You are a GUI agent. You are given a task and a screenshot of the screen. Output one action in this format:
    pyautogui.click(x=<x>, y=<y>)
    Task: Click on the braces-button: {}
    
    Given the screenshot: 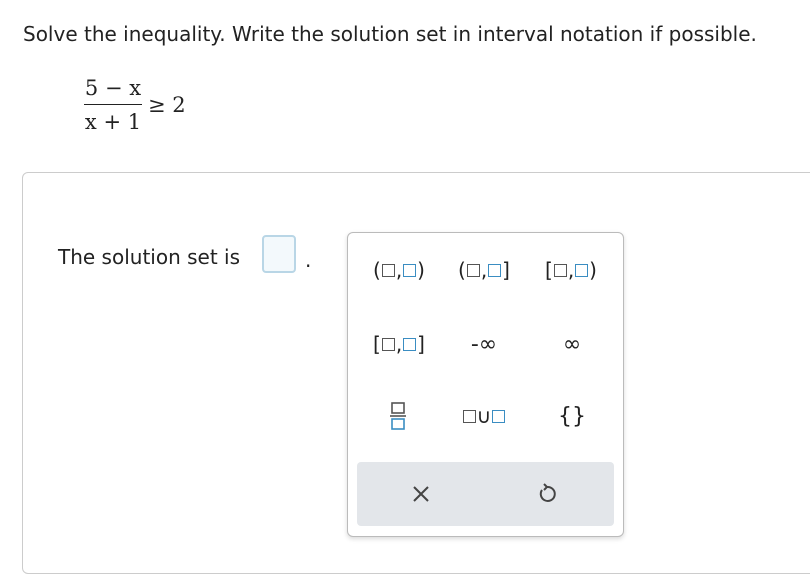 What is the action you would take?
    pyautogui.click(x=572, y=416)
    